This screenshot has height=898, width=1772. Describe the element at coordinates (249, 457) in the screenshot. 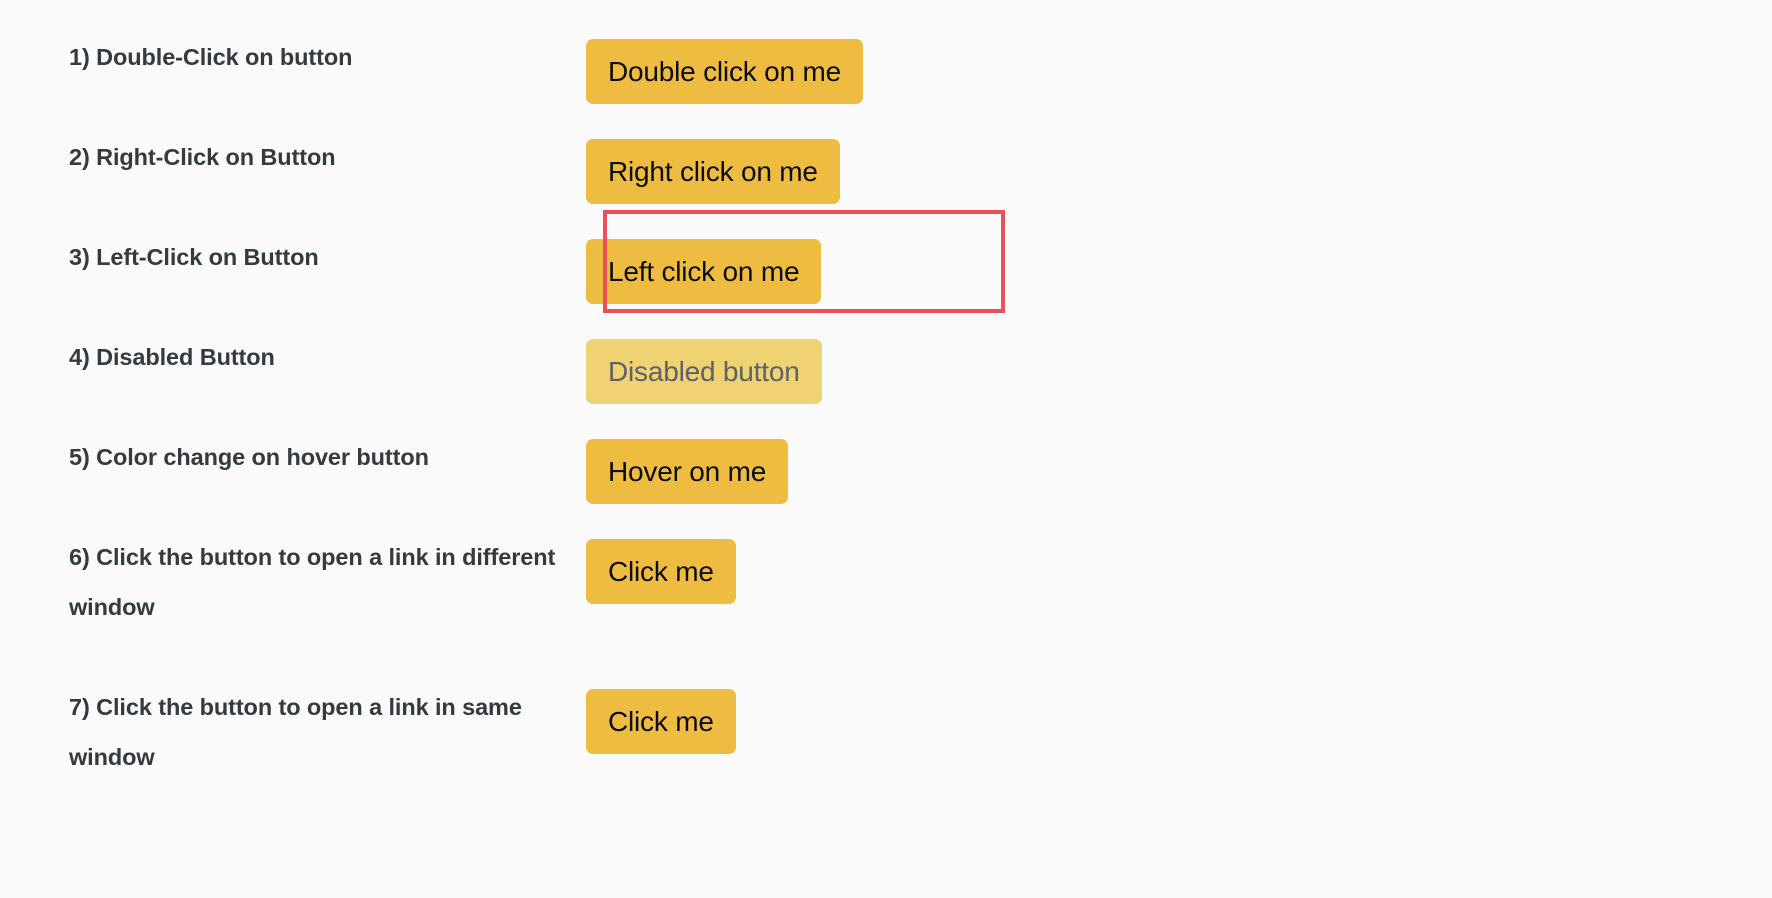

I see `exercise-label-5: 5) Color change on hover button` at that location.